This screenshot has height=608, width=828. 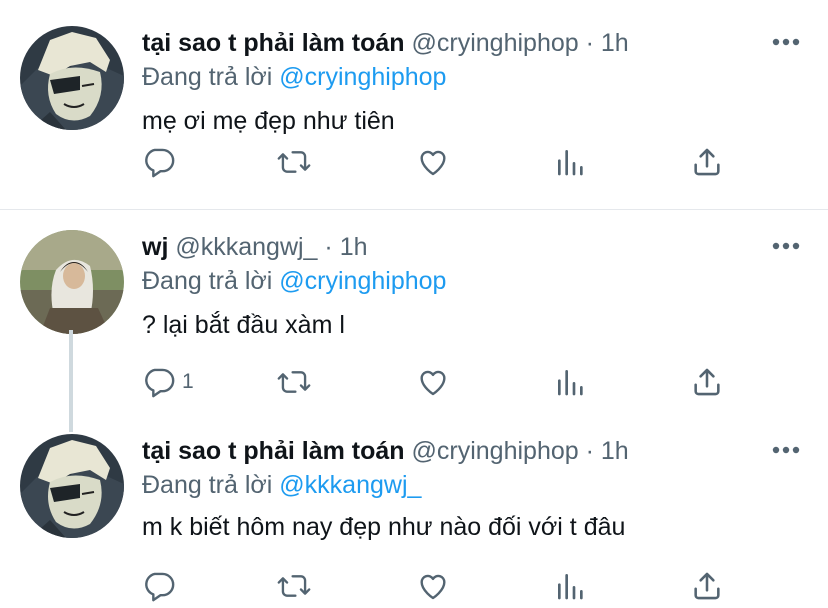 I want to click on tweet-text: mẹ ơi mẹ đẹp như tiên, so click(x=268, y=121).